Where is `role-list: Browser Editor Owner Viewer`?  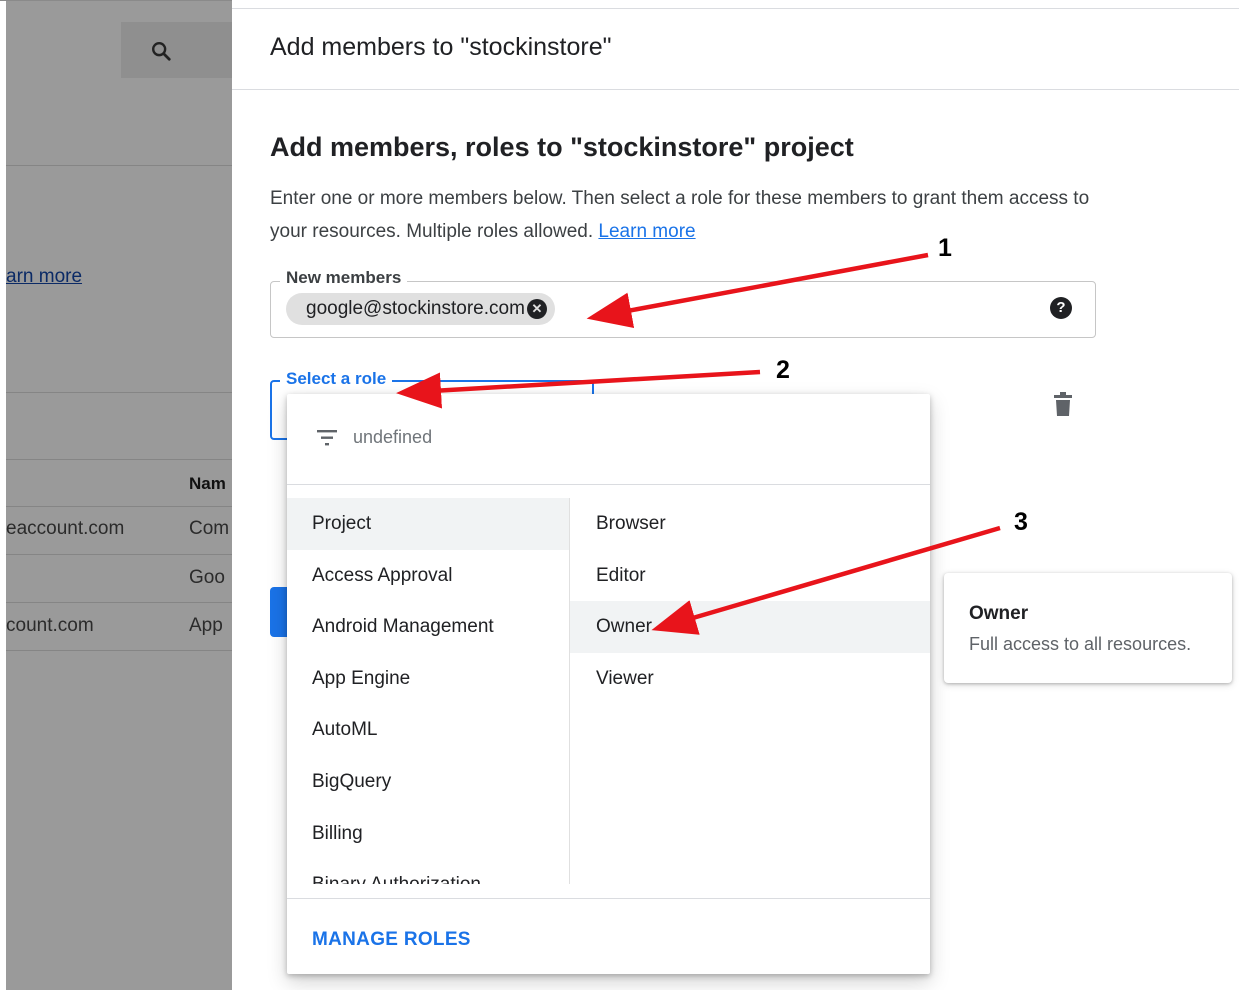 role-list: Browser Editor Owner Viewer is located at coordinates (750, 601).